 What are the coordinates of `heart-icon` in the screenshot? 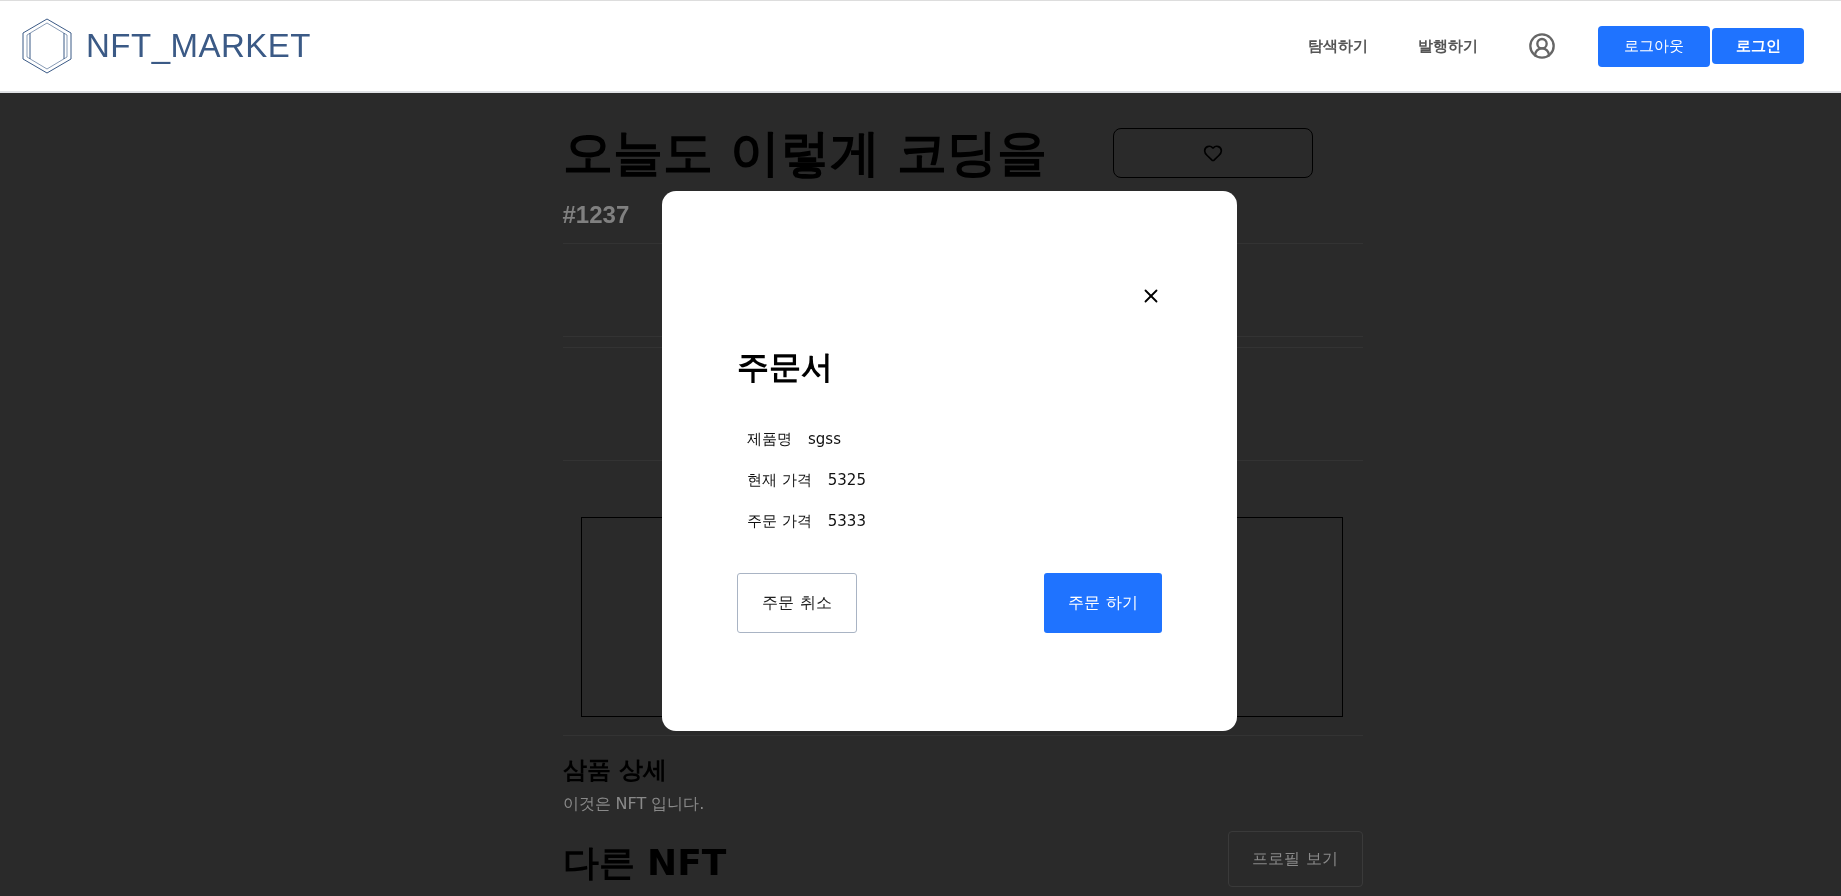 It's located at (1212, 153).